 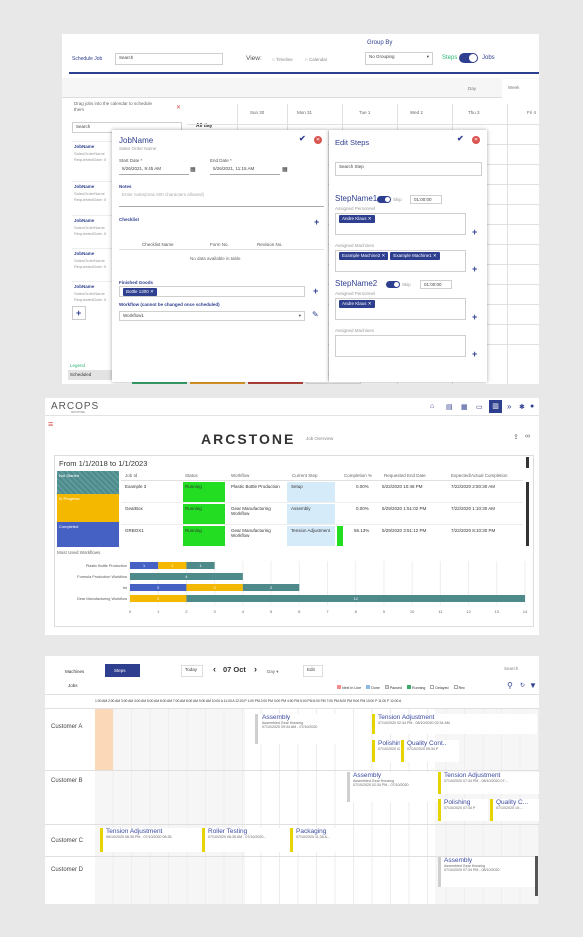 What do you see at coordinates (479, 407) in the screenshot?
I see `monitor-icon: ▭` at bounding box center [479, 407].